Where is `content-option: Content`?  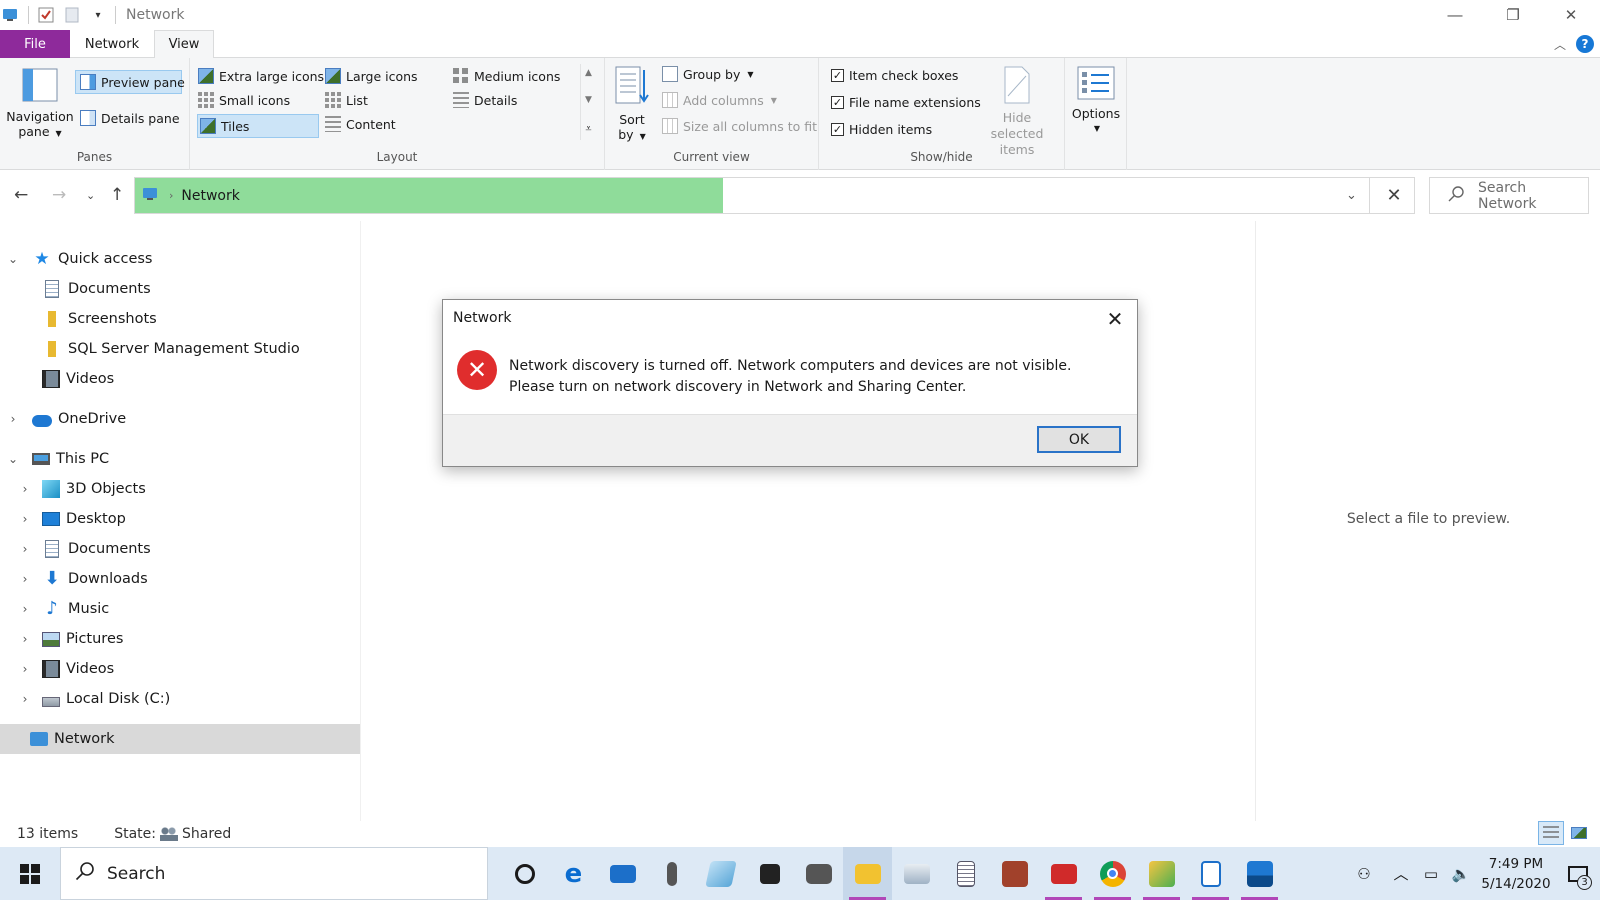 content-option: Content is located at coordinates (360, 124).